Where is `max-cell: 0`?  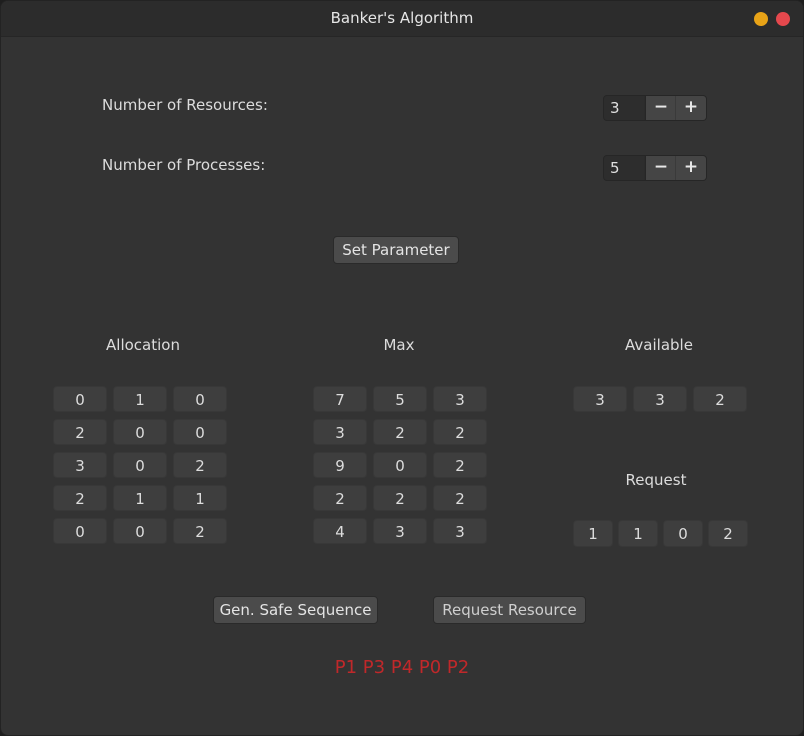
max-cell: 0 is located at coordinates (400, 465).